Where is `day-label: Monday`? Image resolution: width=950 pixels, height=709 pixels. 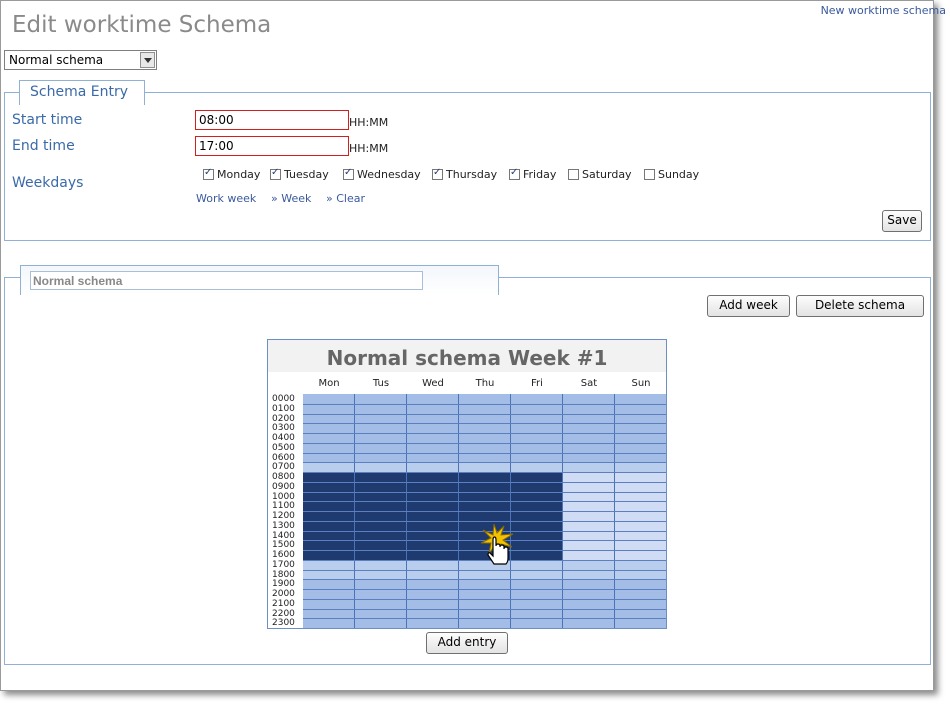
day-label: Monday is located at coordinates (239, 174).